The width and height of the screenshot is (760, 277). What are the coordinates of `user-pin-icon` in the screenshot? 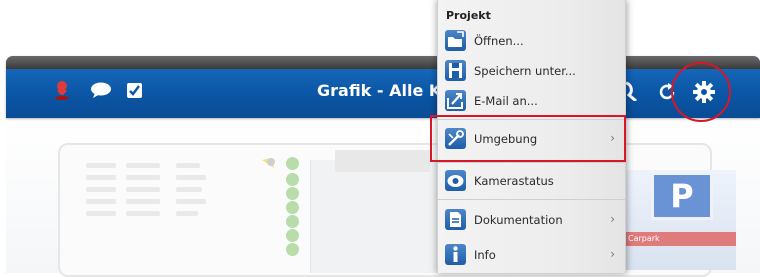 It's located at (62, 92).